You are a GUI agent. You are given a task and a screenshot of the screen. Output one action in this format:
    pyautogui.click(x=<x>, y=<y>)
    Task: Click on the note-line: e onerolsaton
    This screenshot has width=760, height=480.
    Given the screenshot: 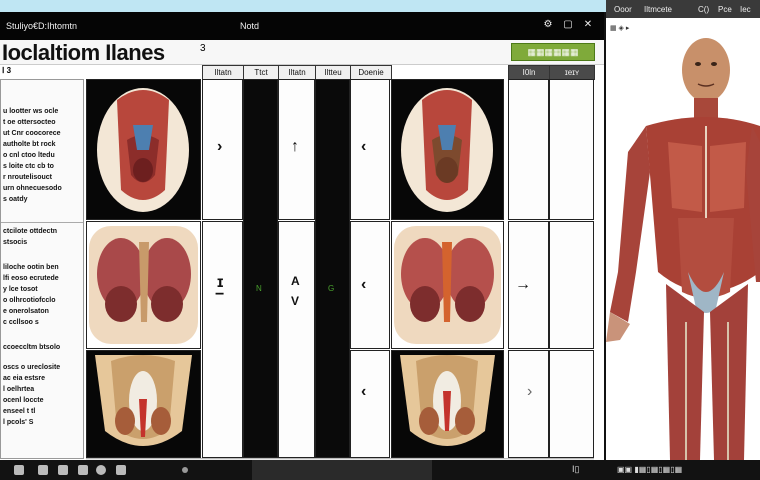 What is the action you would take?
    pyautogui.click(x=26, y=311)
    